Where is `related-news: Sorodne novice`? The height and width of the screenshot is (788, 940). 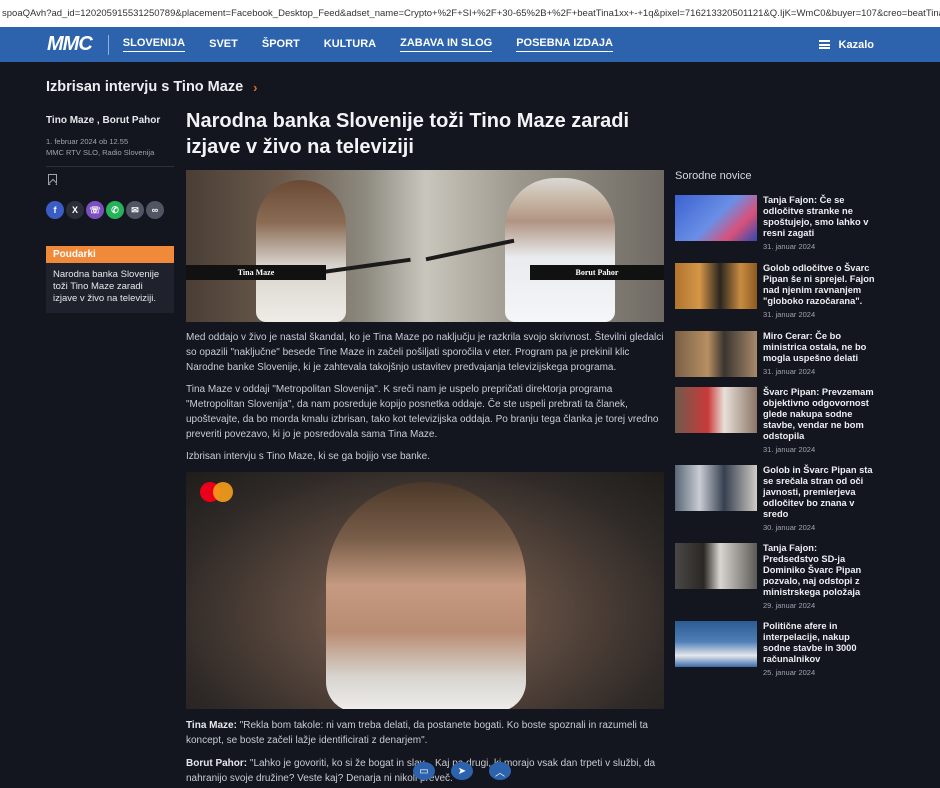 related-news: Sorodne novice is located at coordinates (775, 183).